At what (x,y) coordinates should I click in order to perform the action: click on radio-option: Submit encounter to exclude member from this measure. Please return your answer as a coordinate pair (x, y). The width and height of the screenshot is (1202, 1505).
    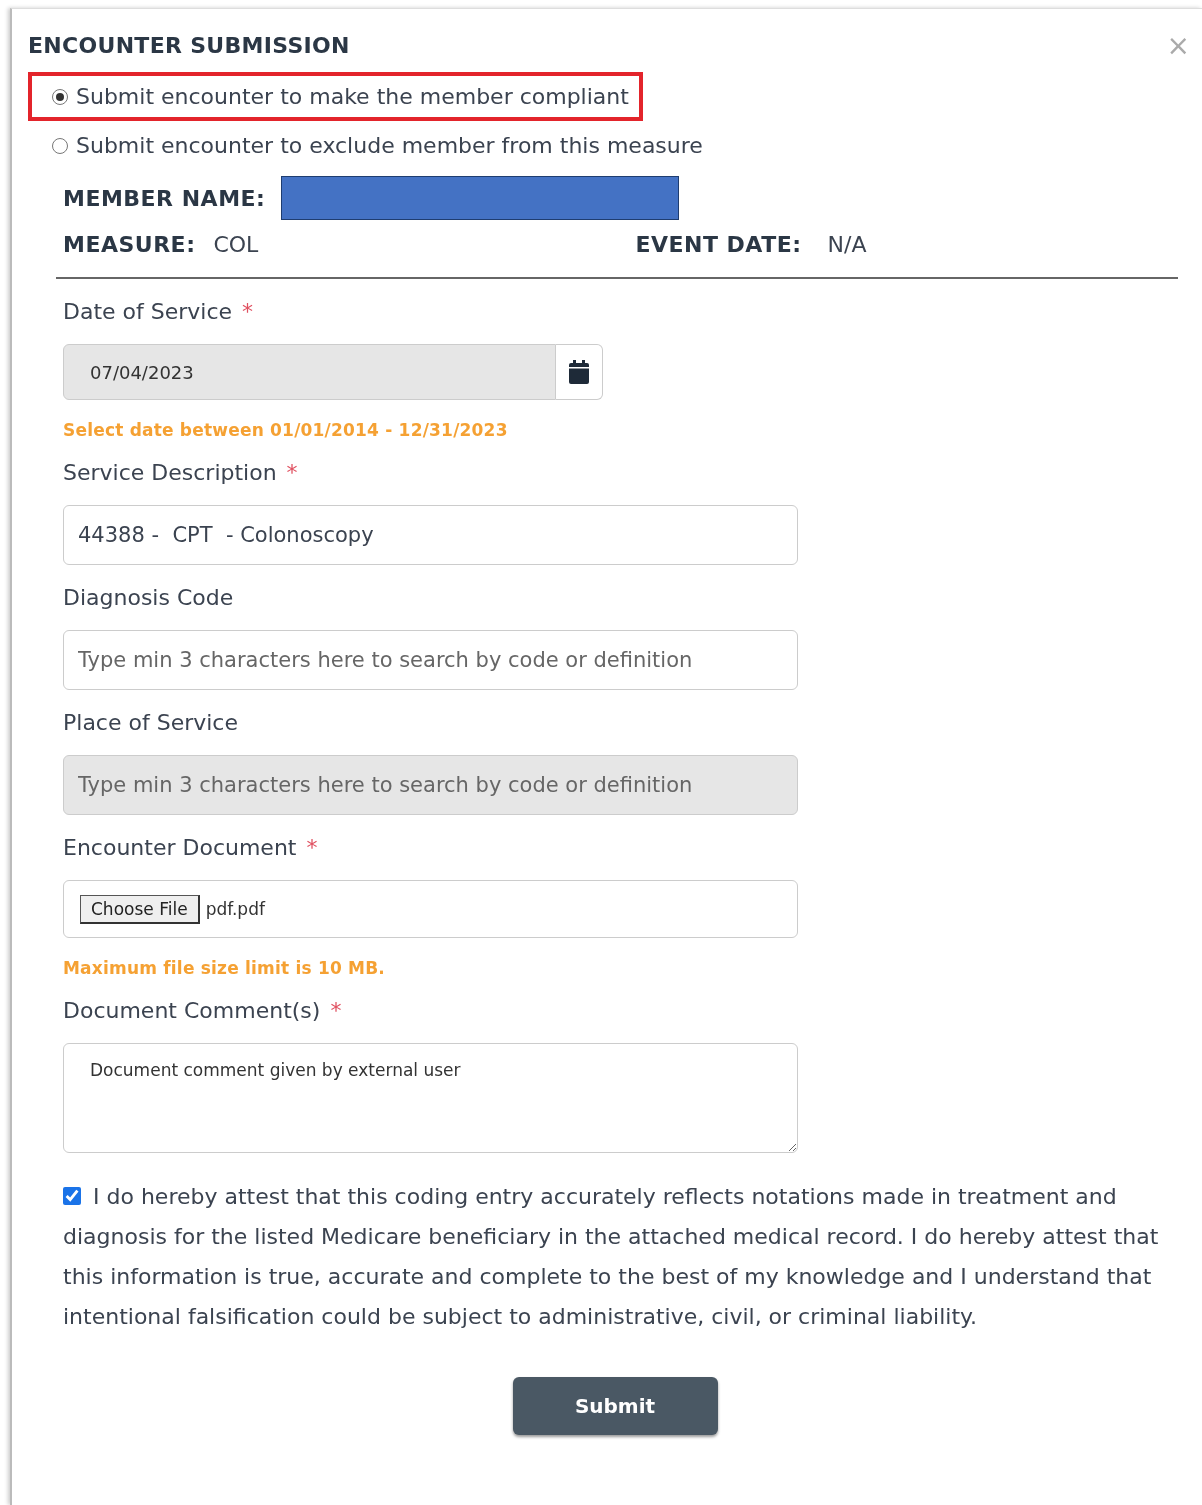
    Looking at the image, I should click on (372, 145).